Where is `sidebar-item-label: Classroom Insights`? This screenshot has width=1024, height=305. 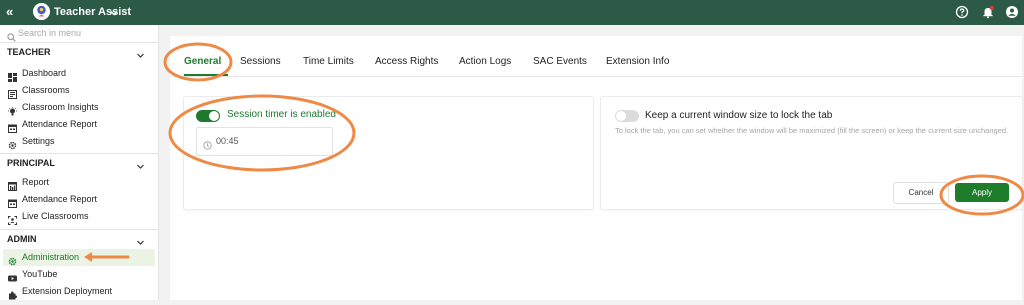 sidebar-item-label: Classroom Insights is located at coordinates (60, 107).